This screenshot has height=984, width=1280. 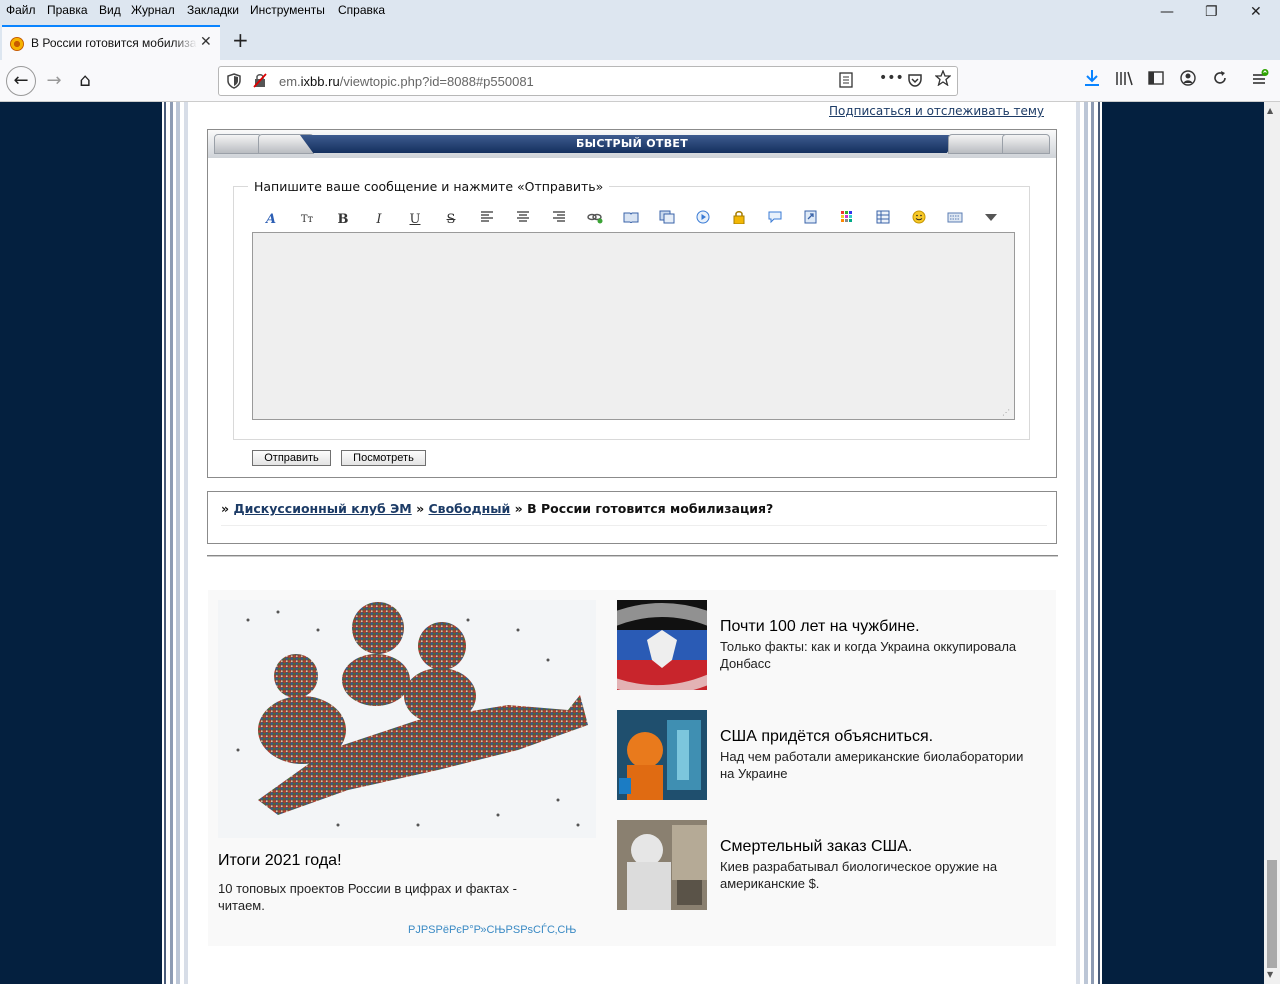 I want to click on align-right-icon, so click(x=559, y=220).